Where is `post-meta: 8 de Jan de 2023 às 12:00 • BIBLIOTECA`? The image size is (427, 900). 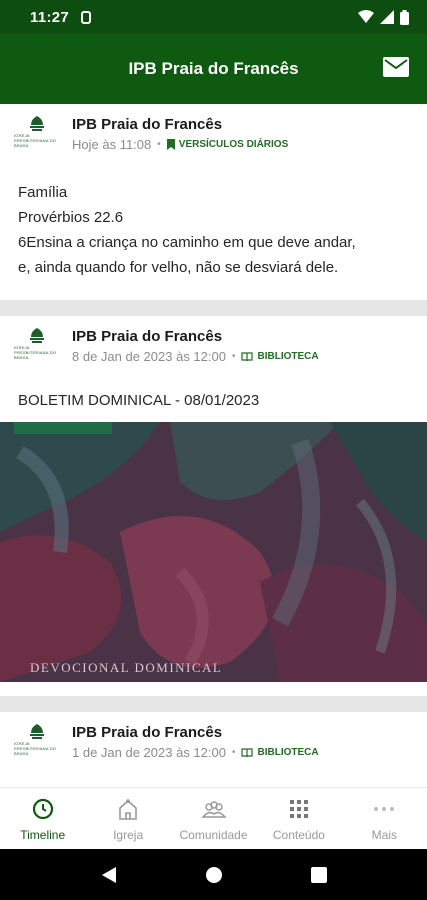
post-meta: 8 de Jan de 2023 às 12:00 • BIBLIOTECA is located at coordinates (195, 356).